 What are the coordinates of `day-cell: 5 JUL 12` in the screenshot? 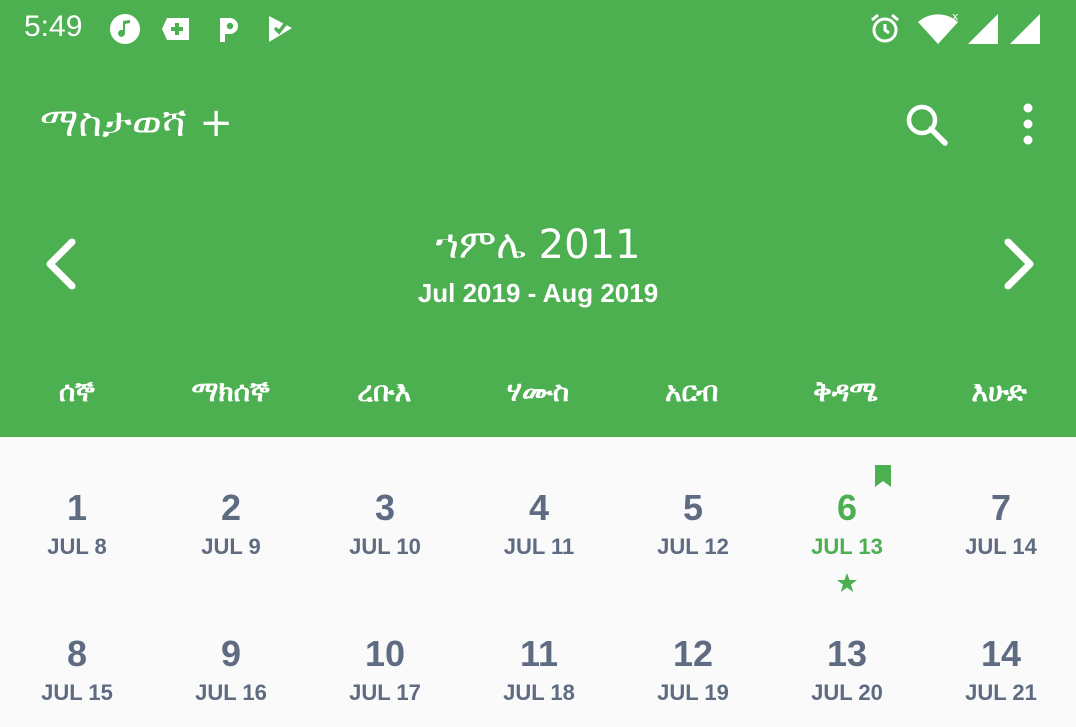 It's located at (693, 533).